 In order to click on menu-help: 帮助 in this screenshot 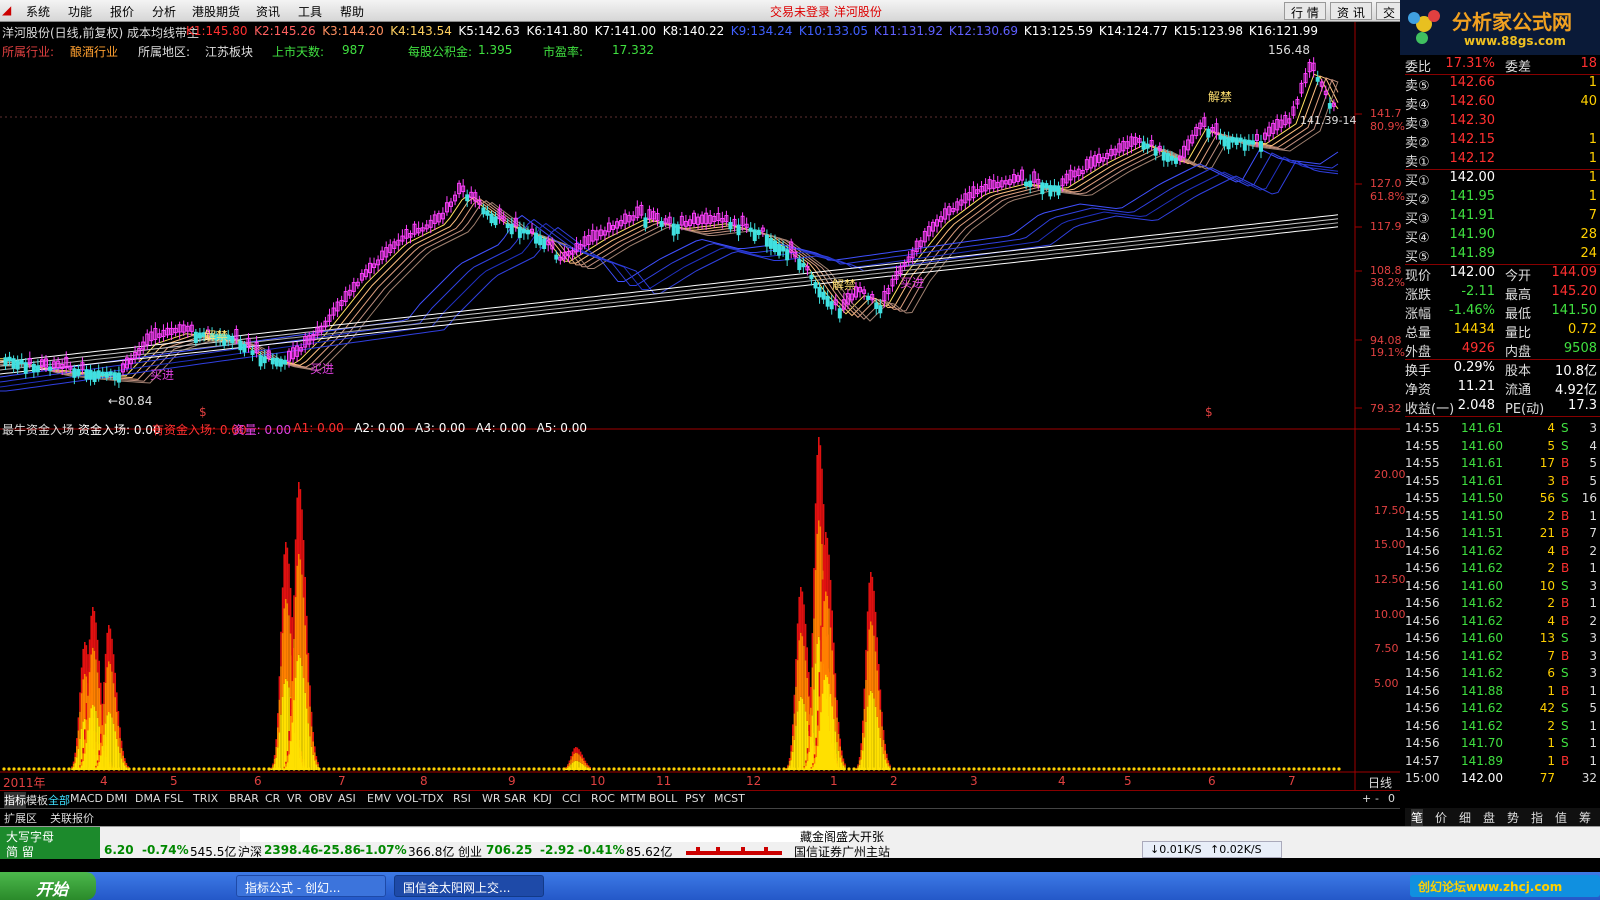, I will do `click(352, 11)`.